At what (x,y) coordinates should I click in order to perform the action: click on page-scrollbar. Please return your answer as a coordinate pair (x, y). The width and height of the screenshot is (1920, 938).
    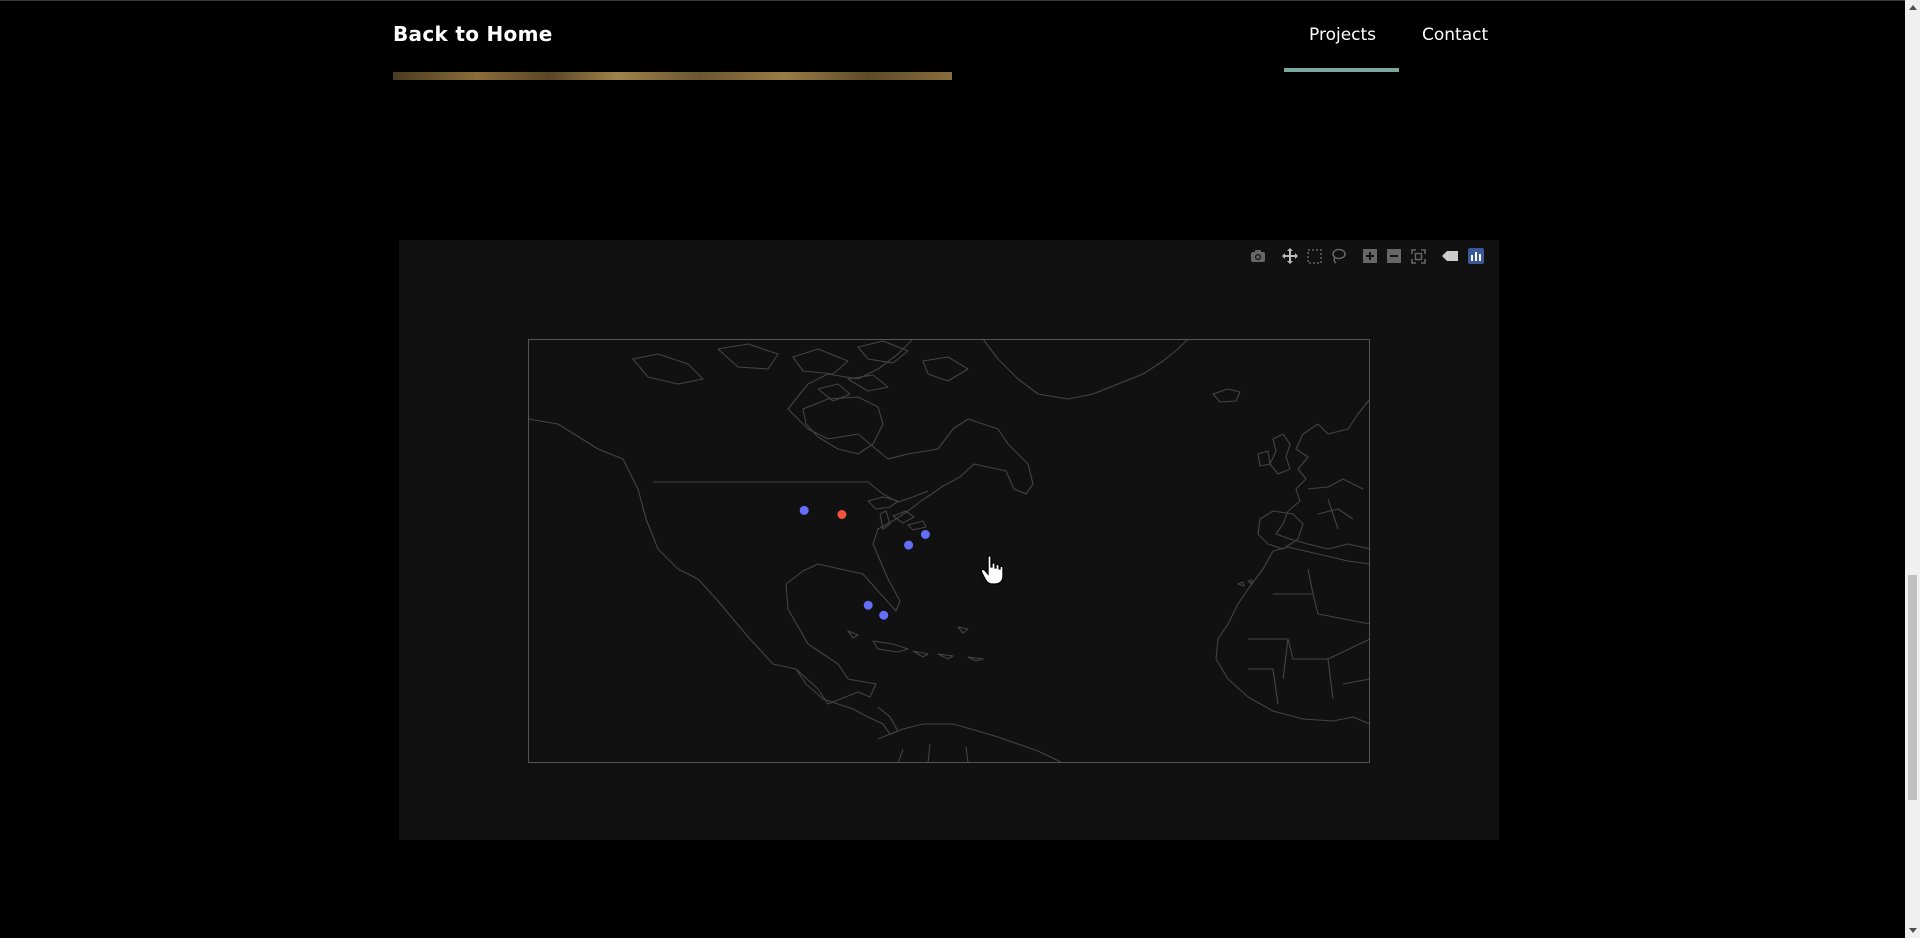
    Looking at the image, I should click on (1912, 469).